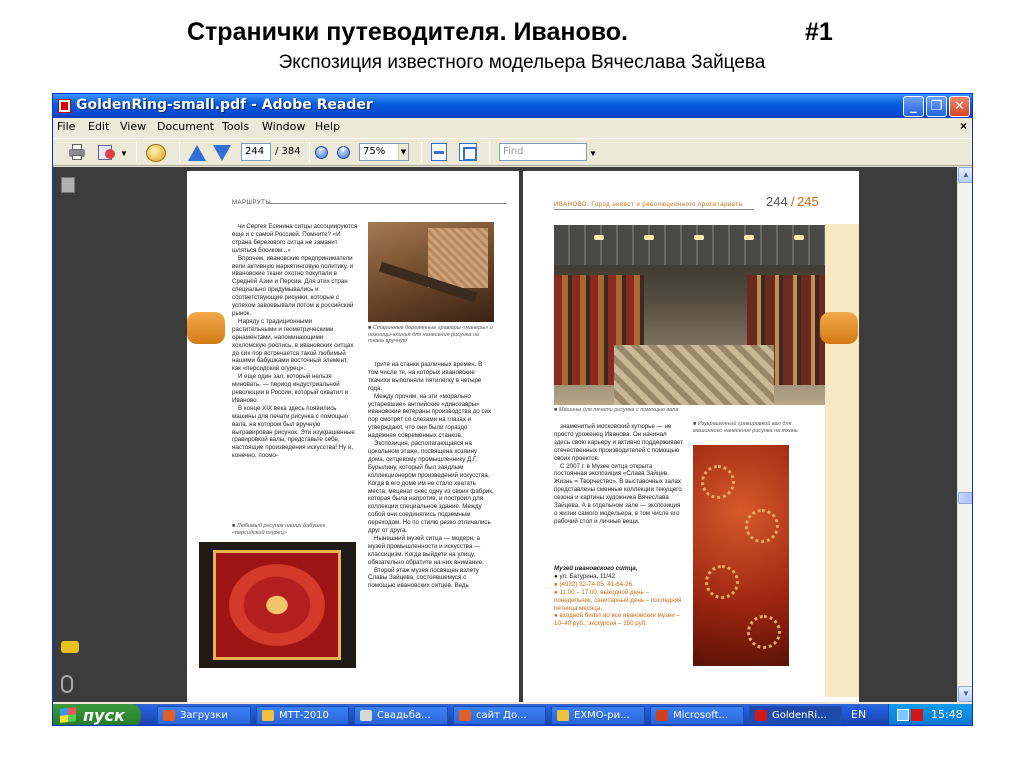 The height and width of the screenshot is (768, 1024). Describe the element at coordinates (222, 153) in the screenshot. I see `next-page-icon` at that location.